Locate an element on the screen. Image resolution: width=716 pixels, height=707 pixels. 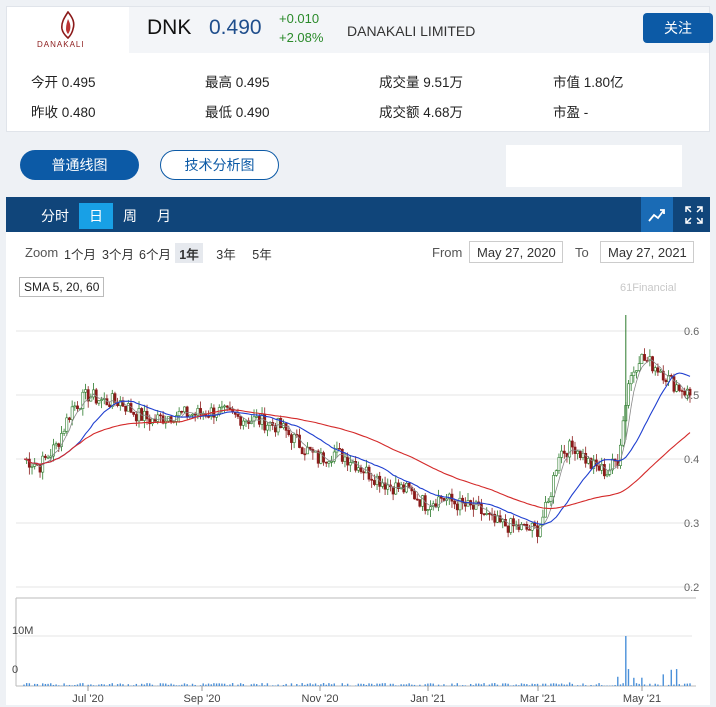
tab-intraday: 分时 is located at coordinates (55, 216).